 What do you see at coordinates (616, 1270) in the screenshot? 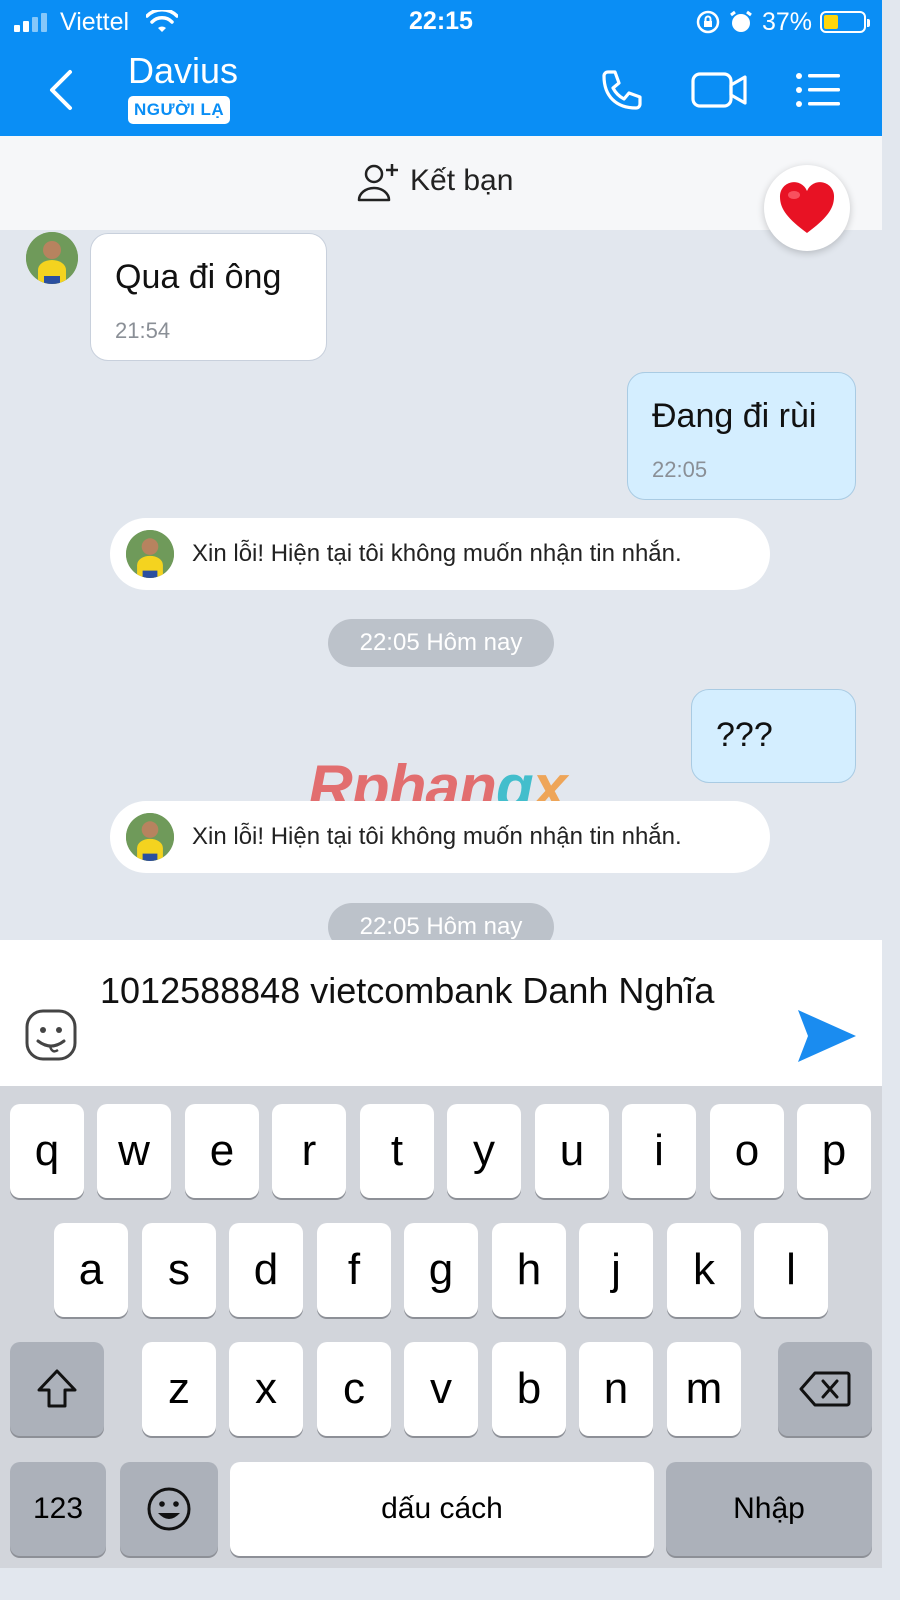
I see `key-j: j` at bounding box center [616, 1270].